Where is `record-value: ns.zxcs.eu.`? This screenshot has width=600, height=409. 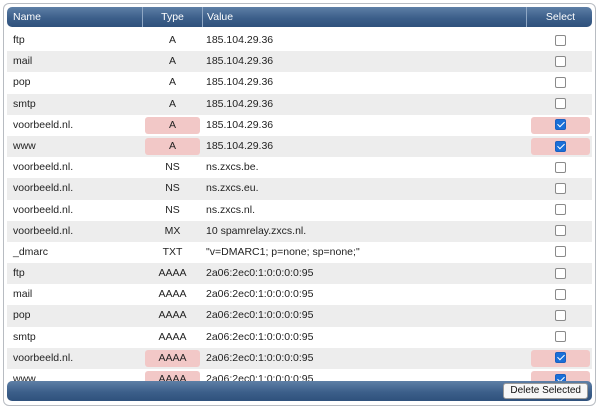
record-value: ns.zxcs.eu. is located at coordinates (232, 188).